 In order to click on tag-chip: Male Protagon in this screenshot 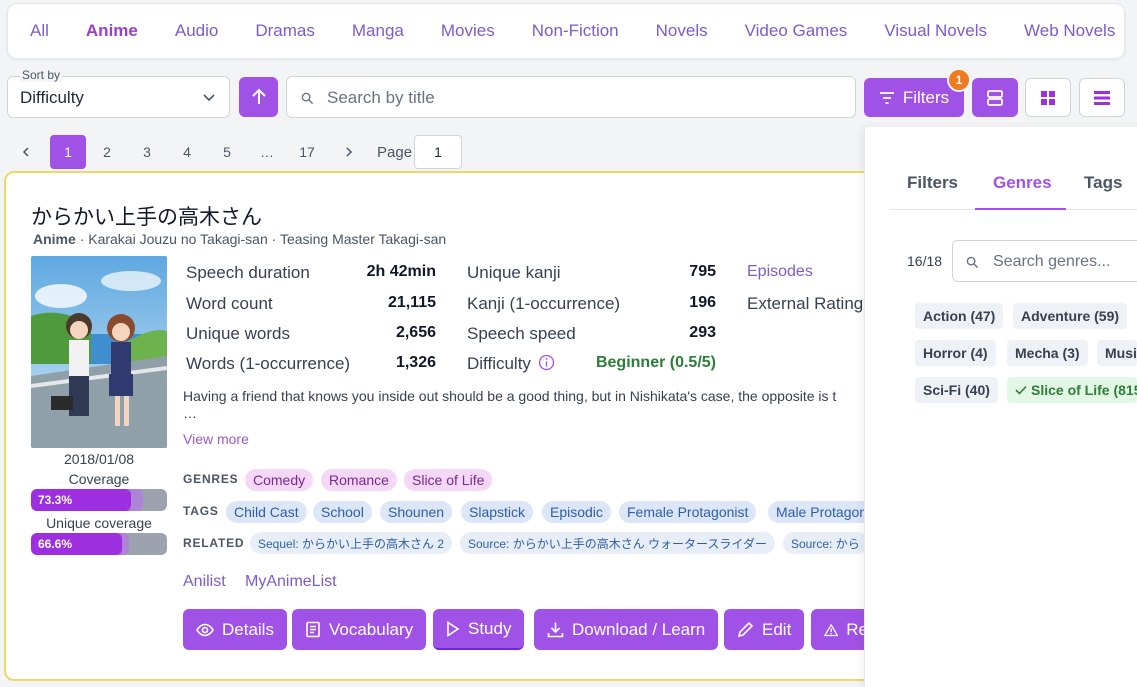, I will do `click(822, 512)`.